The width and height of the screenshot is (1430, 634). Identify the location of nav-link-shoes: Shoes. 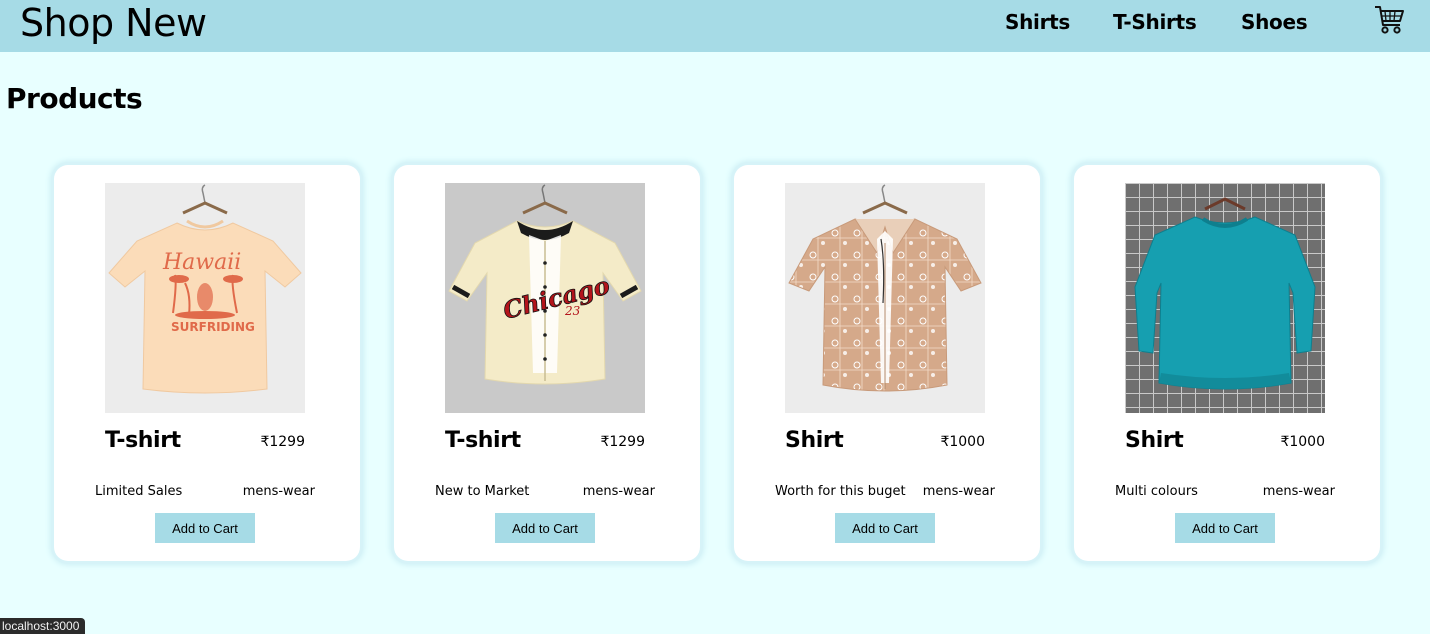
(1274, 22).